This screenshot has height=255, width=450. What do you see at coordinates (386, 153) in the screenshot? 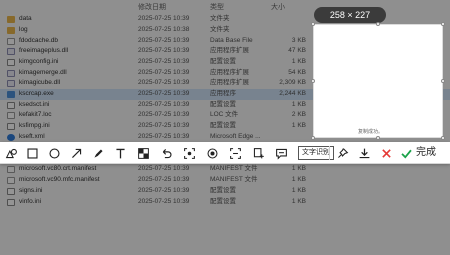
I see `cancel-icon` at bounding box center [386, 153].